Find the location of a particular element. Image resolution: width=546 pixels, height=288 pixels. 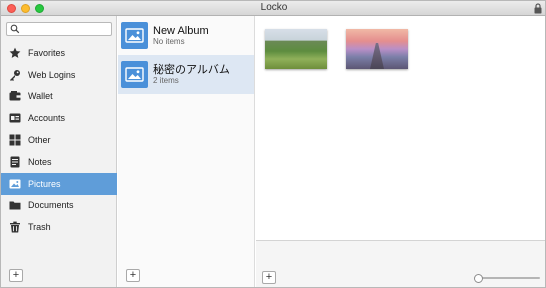

album-item-secret-album: 秘密のアルバム 2 items is located at coordinates (186, 74).